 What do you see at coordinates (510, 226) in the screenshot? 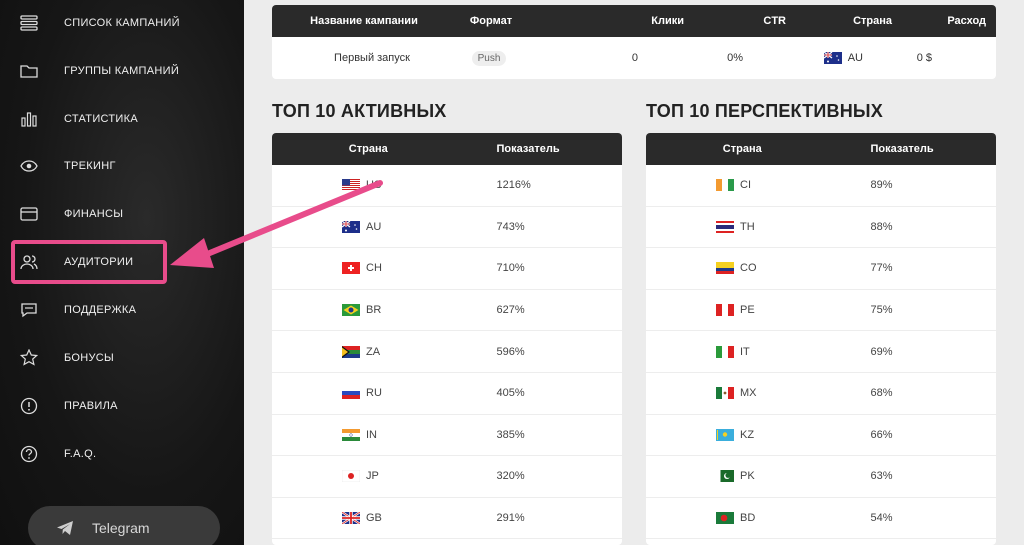
I see `row-value: 743%` at bounding box center [510, 226].